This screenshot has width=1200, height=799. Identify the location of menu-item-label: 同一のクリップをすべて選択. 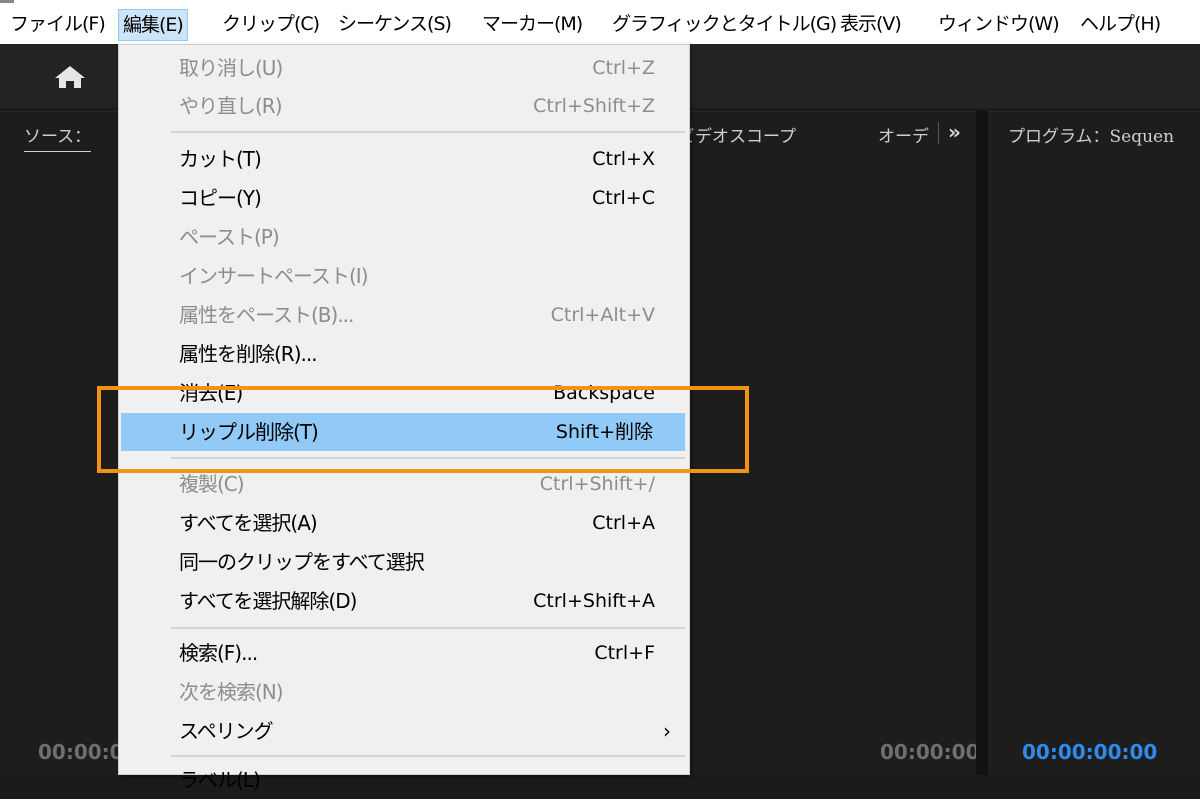
(302, 562).